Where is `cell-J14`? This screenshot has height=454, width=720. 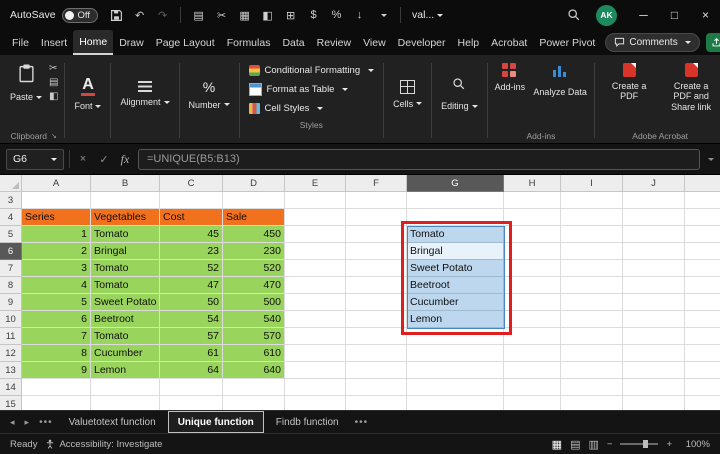
cell-J14 is located at coordinates (654, 387).